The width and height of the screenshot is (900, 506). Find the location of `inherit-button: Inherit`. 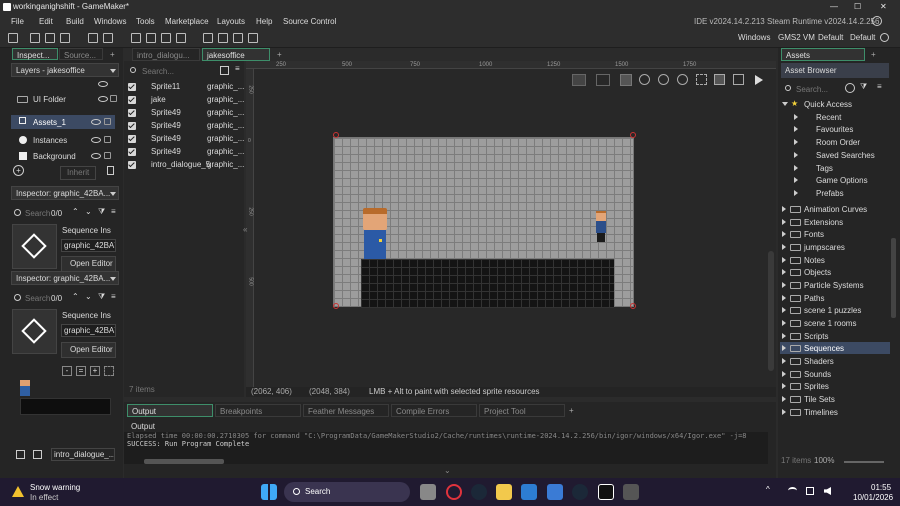

inherit-button: Inherit is located at coordinates (78, 173).